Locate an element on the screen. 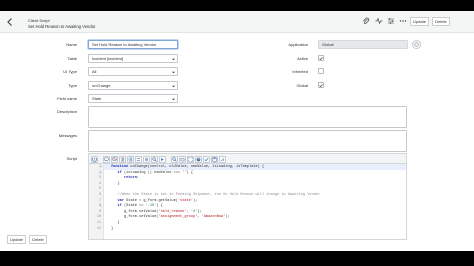  search-next-icon is located at coordinates (162, 159).